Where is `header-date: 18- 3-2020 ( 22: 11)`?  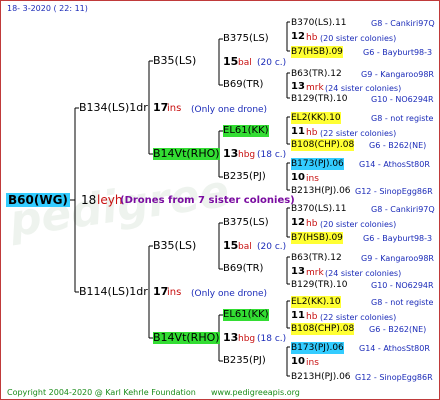
header-date: 18- 3-2020 ( 22: 11) is located at coordinates (47, 8).